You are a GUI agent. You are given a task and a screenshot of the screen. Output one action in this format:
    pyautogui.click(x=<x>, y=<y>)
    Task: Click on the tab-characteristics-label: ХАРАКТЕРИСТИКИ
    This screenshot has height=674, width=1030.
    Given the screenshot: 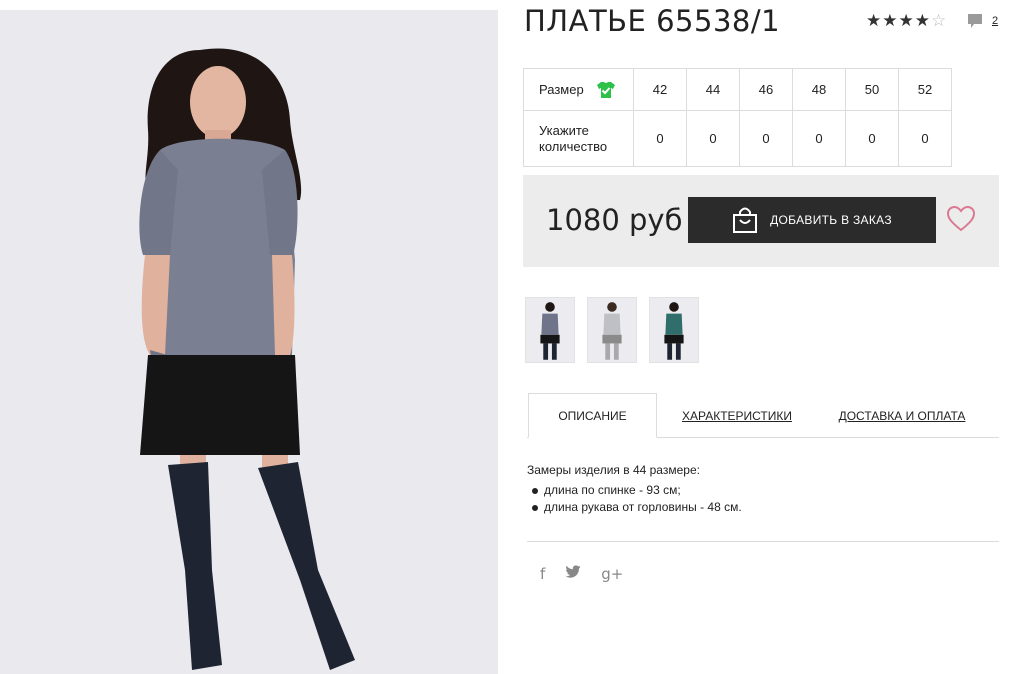 What is the action you would take?
    pyautogui.click(x=736, y=415)
    